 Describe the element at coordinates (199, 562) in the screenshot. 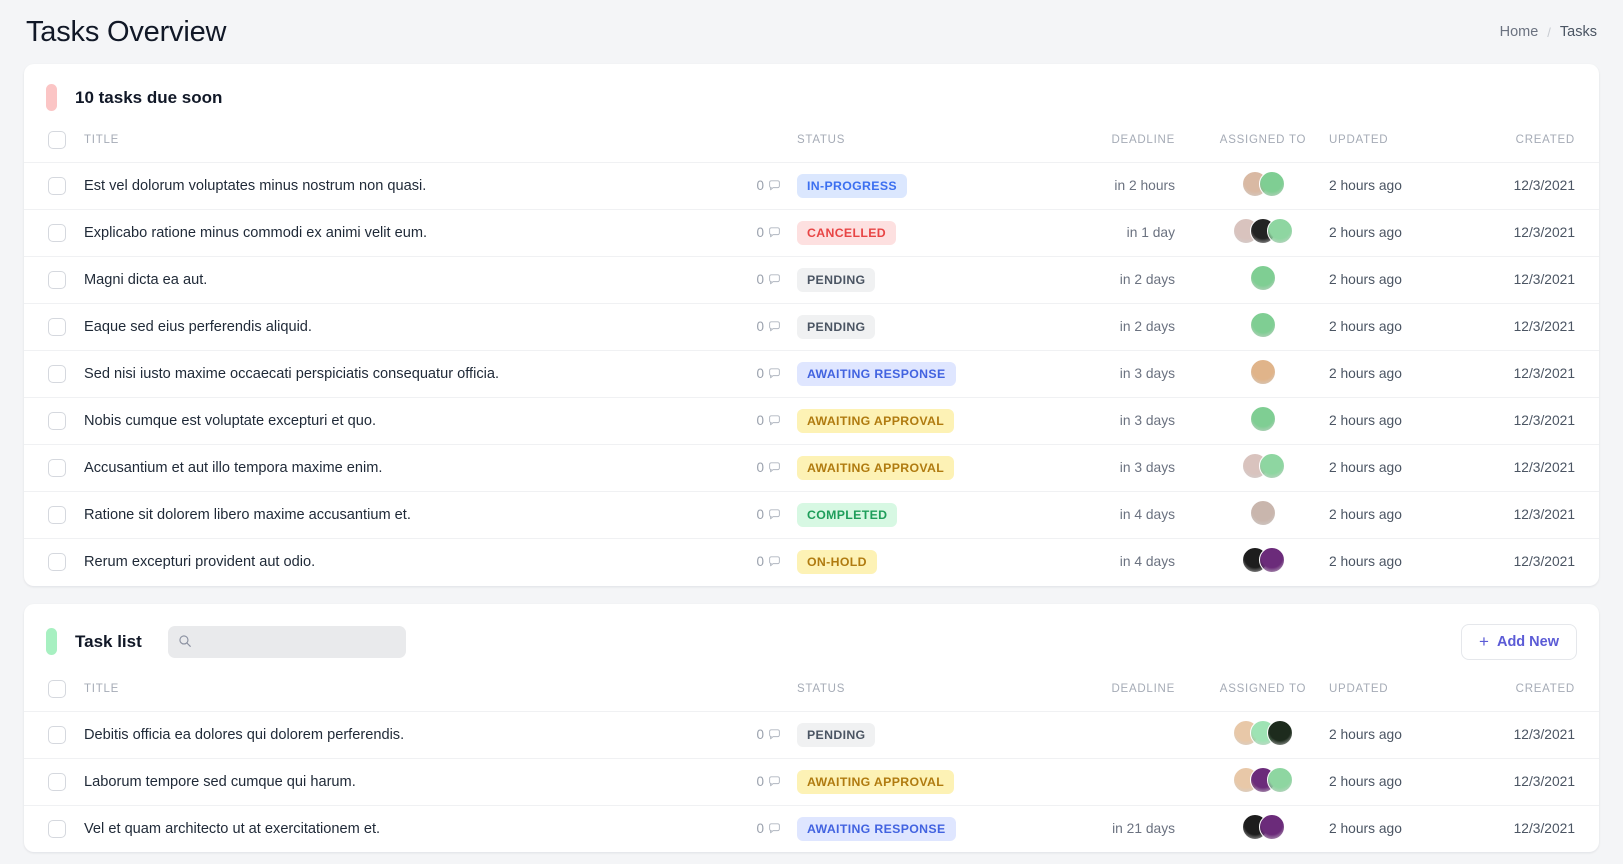

I see `task-title: Rerum excepturi provident aut odio.` at that location.